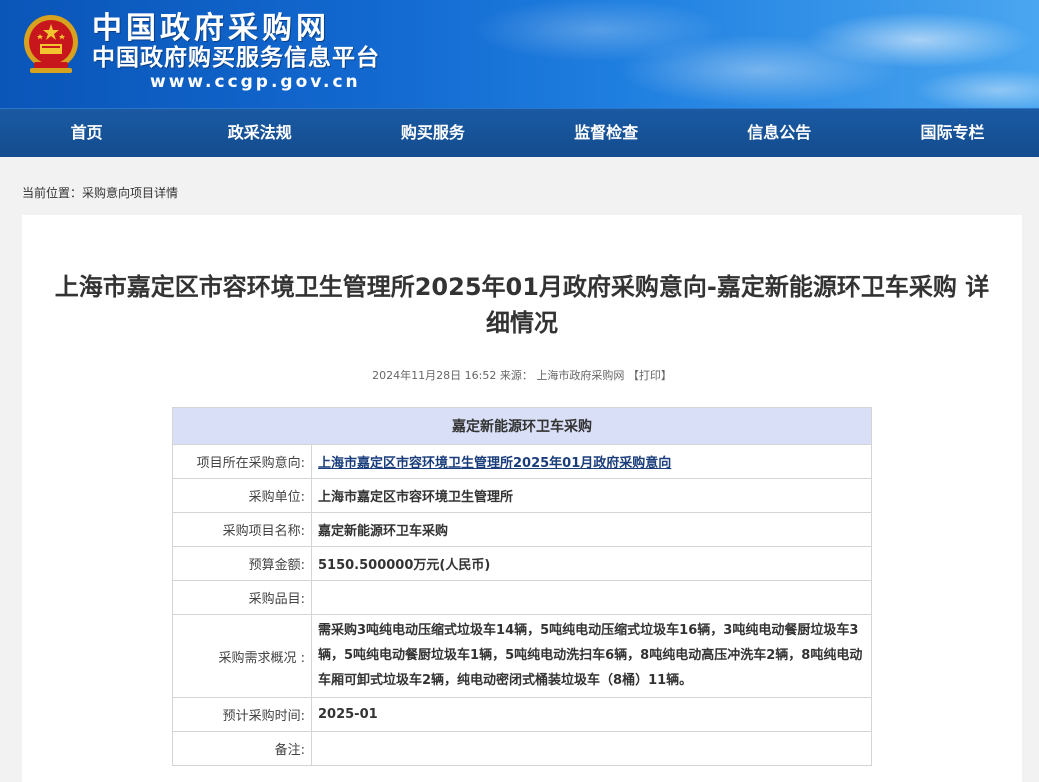  I want to click on nav-item-announcements: 信息公告, so click(779, 133).